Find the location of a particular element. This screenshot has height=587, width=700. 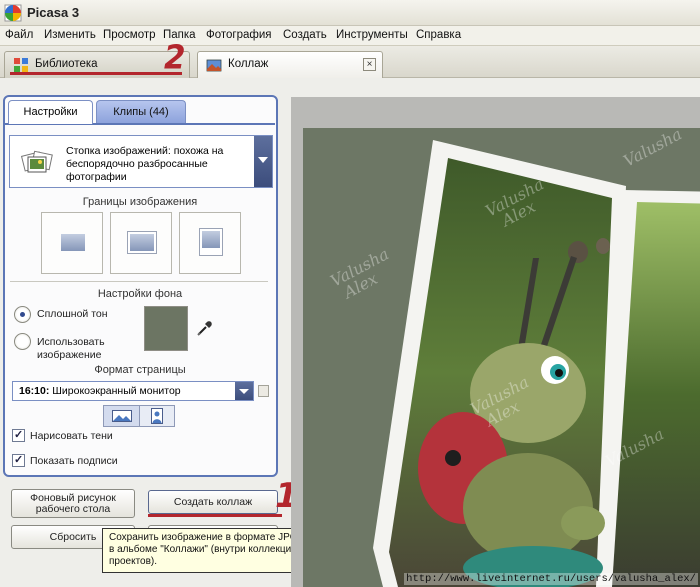

menu-help: Справка is located at coordinates (438, 35).